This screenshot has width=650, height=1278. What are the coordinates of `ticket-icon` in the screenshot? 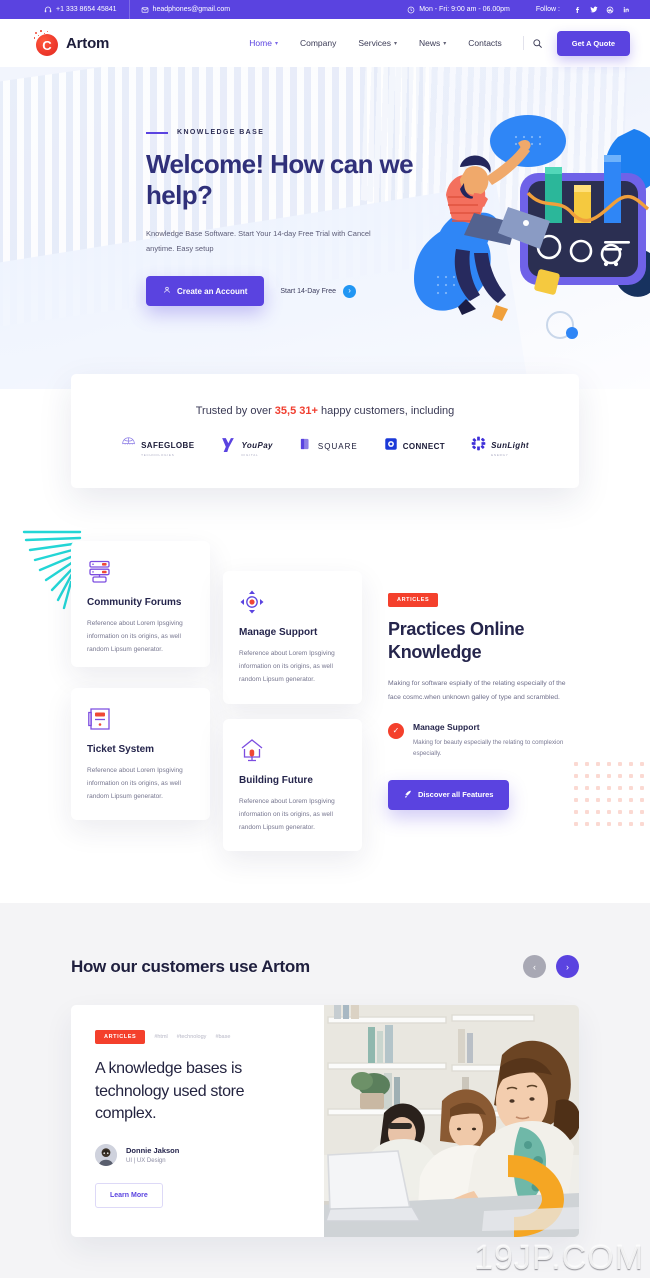 It's located at (100, 719).